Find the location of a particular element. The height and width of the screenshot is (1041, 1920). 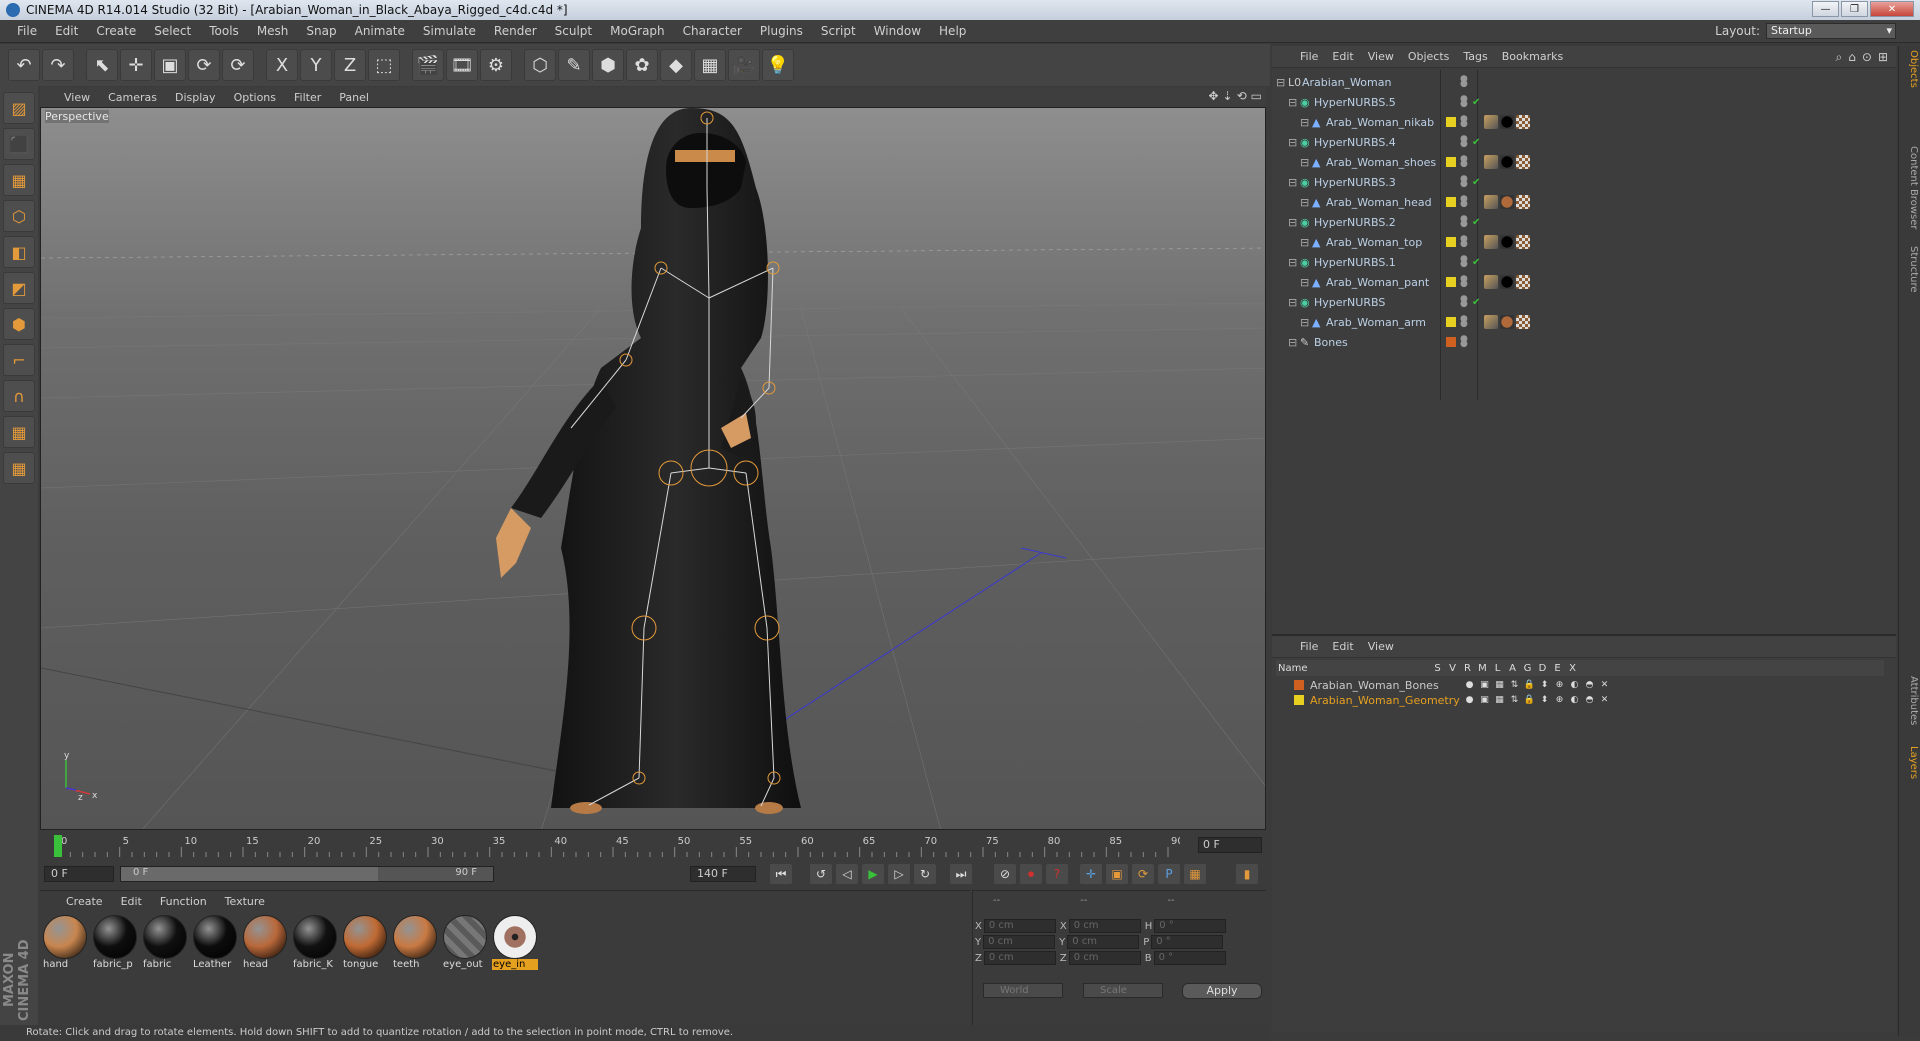

object-name: Arab_Woman_head is located at coordinates (1379, 202).